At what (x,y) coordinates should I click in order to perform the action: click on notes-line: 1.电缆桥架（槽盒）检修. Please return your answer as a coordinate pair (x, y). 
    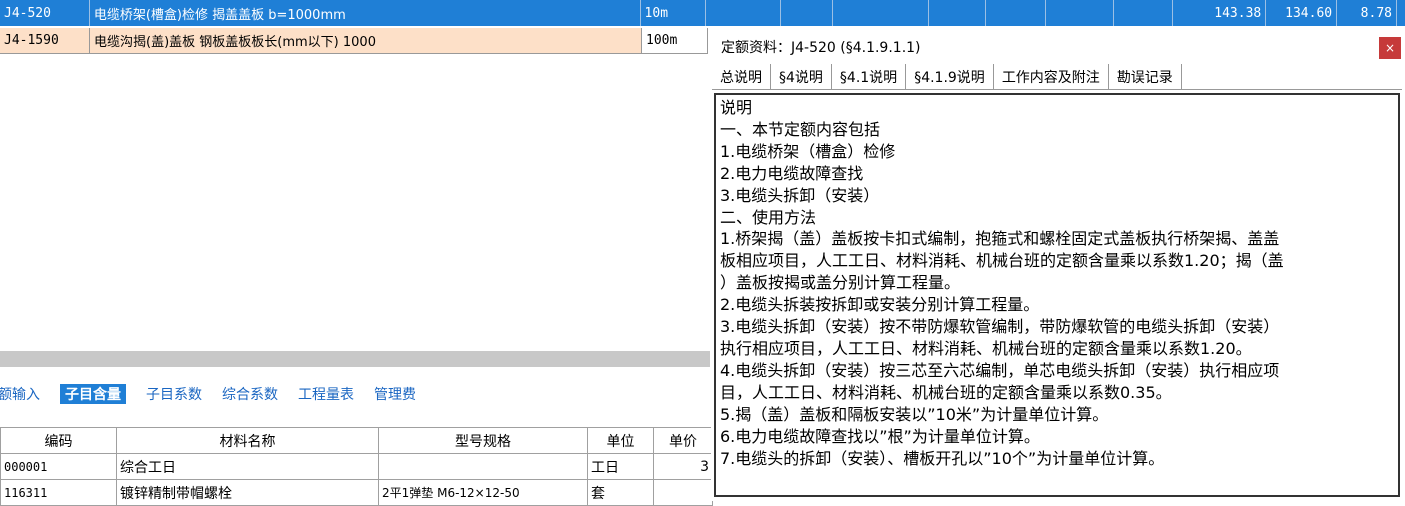
    Looking at the image, I should click on (808, 151).